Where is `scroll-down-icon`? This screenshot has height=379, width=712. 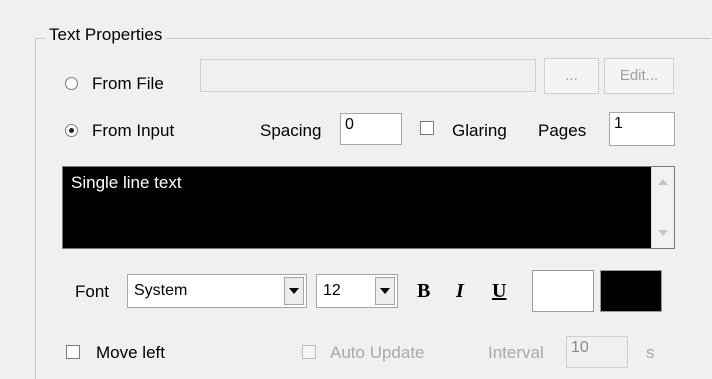 scroll-down-icon is located at coordinates (663, 233).